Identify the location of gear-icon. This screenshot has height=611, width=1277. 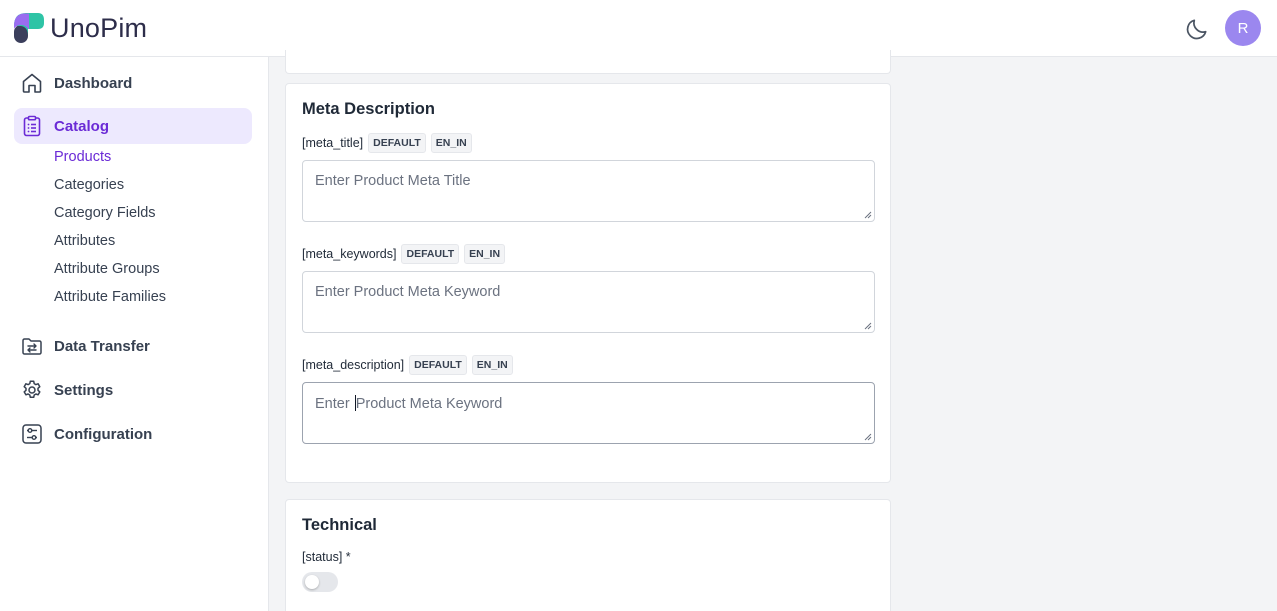
(32, 389).